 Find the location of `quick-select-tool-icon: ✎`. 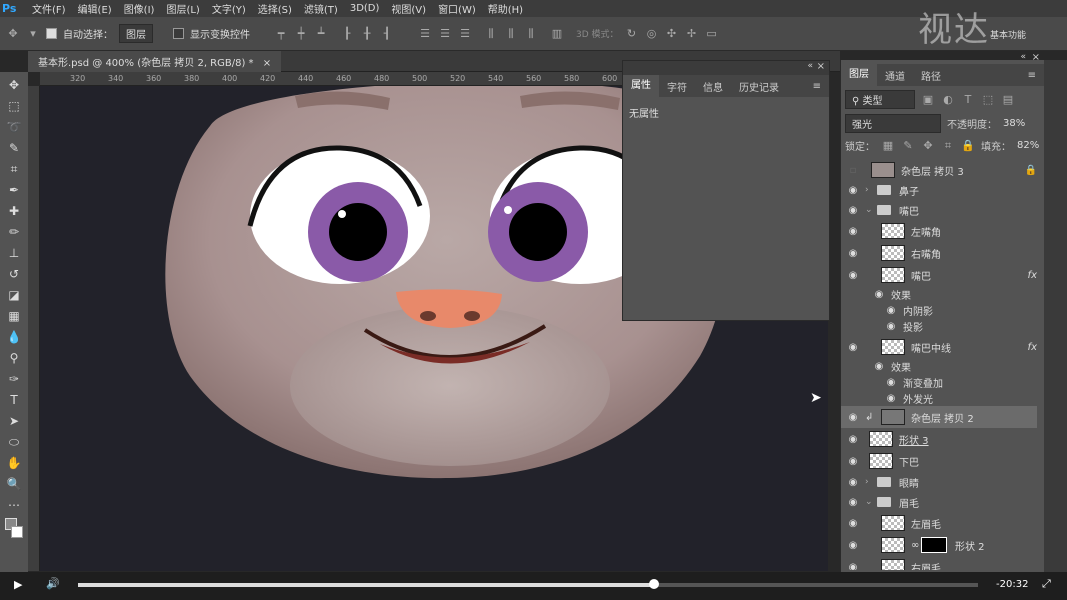

quick-select-tool-icon: ✎ is located at coordinates (14, 148).